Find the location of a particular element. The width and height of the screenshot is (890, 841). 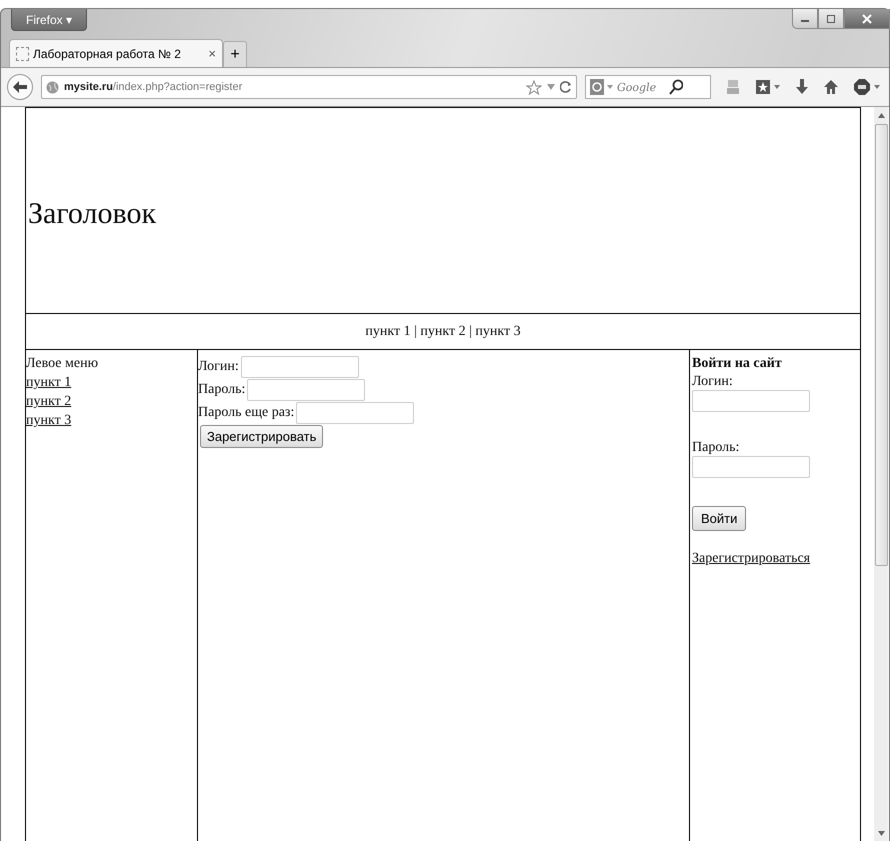

browser-tab: Лабораторная работа № 2 × is located at coordinates (116, 53).